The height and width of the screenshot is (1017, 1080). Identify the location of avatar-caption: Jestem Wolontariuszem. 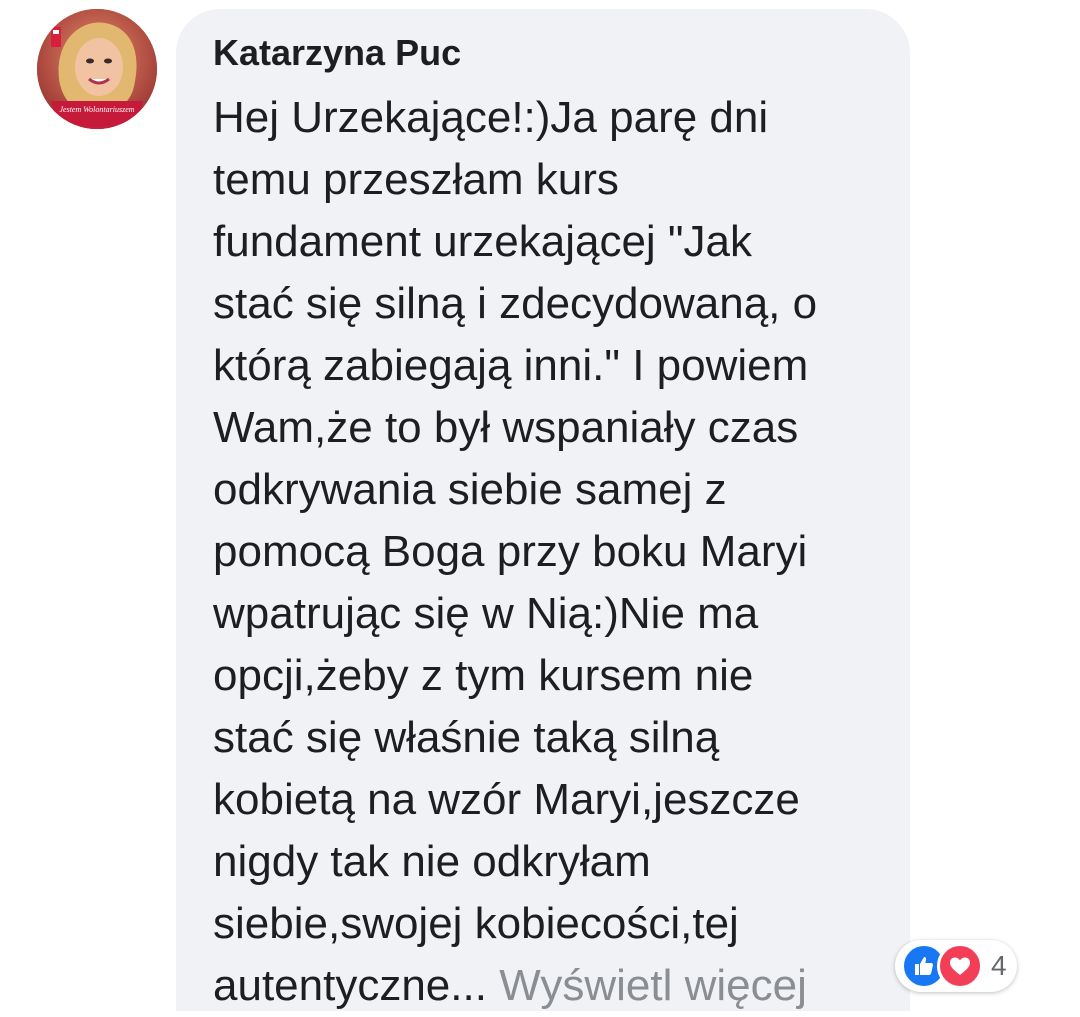
(97, 109).